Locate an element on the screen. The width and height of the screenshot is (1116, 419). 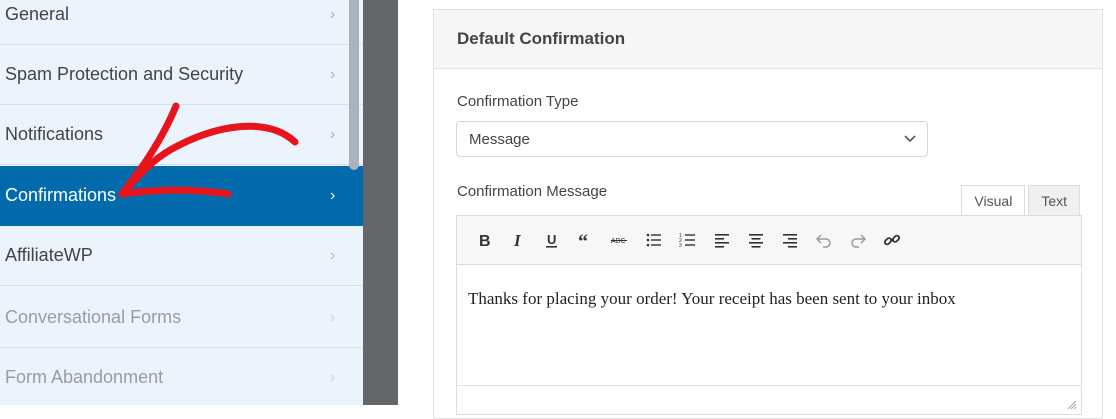
bold-icon: B is located at coordinates (484, 240).